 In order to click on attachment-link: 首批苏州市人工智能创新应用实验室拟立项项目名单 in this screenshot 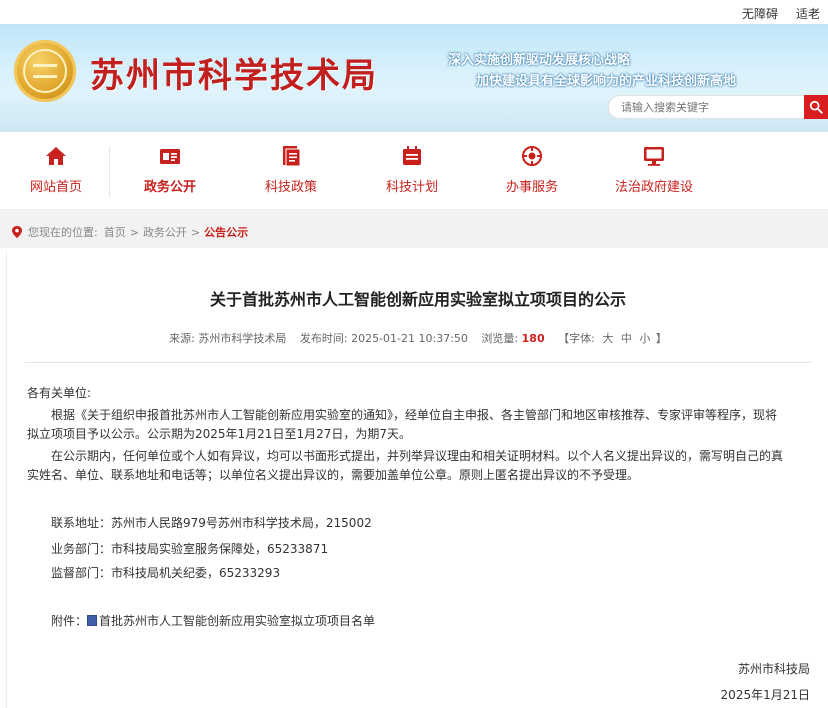, I will do `click(237, 621)`.